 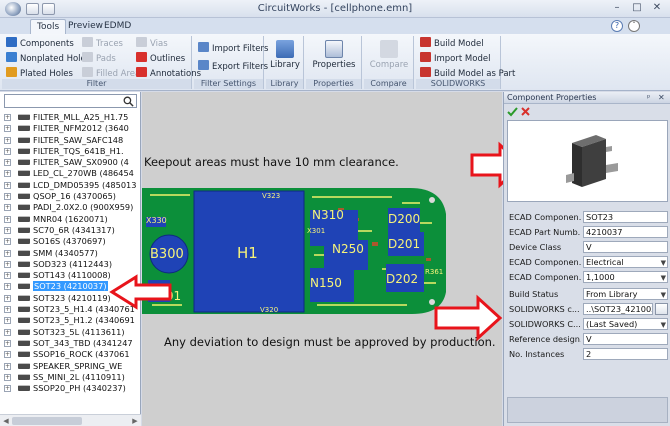 What do you see at coordinates (617, 26) in the screenshot?
I see `help-icon: ?` at bounding box center [617, 26].